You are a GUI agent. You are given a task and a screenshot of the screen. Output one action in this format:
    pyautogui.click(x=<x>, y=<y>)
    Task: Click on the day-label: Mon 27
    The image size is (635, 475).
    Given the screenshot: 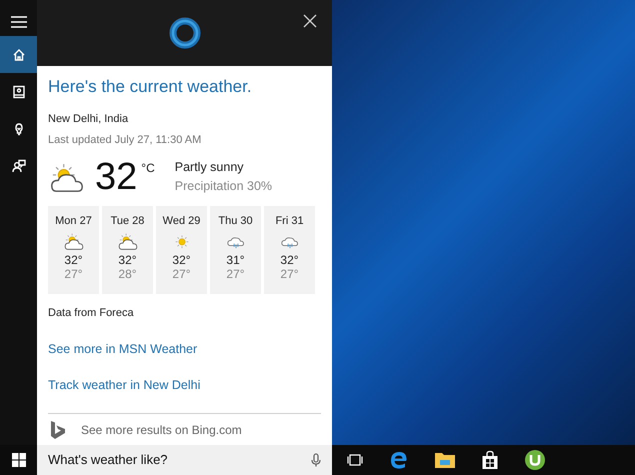 What is the action you would take?
    pyautogui.click(x=73, y=221)
    